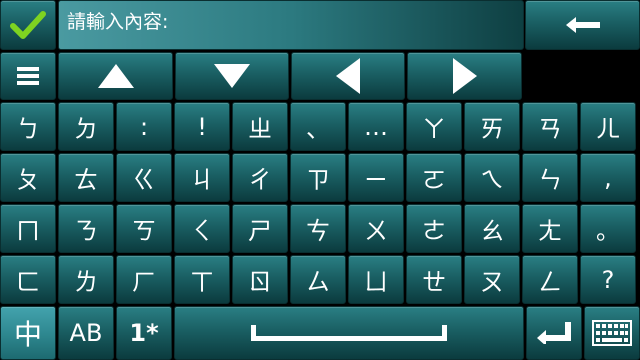  I want to click on key-3-6: ㄩ, so click(376, 279).